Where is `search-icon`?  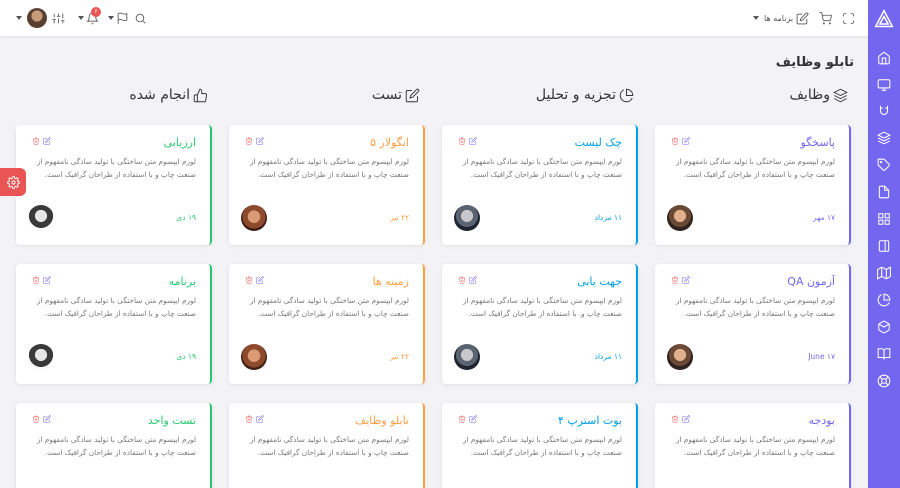
search-icon is located at coordinates (140, 18).